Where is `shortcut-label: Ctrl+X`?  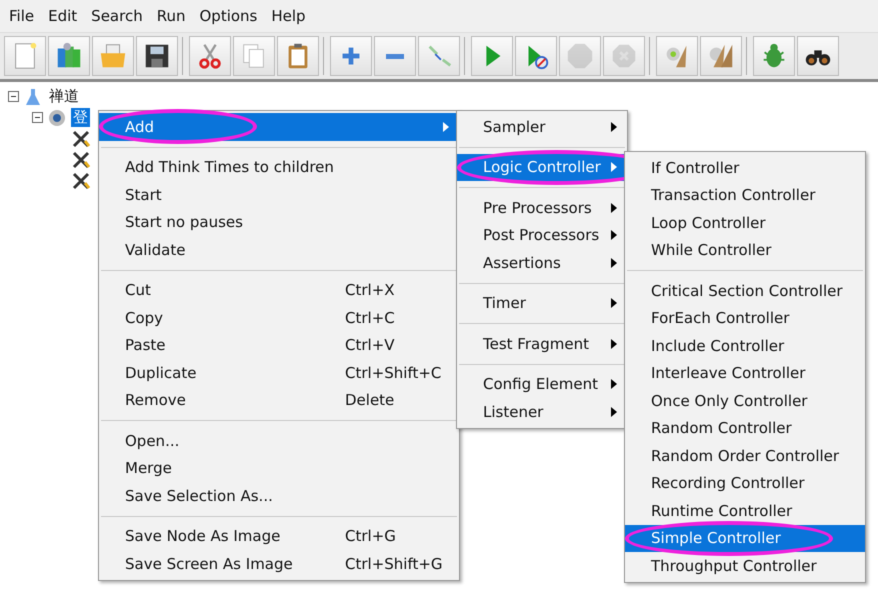
shortcut-label: Ctrl+X is located at coordinates (370, 290).